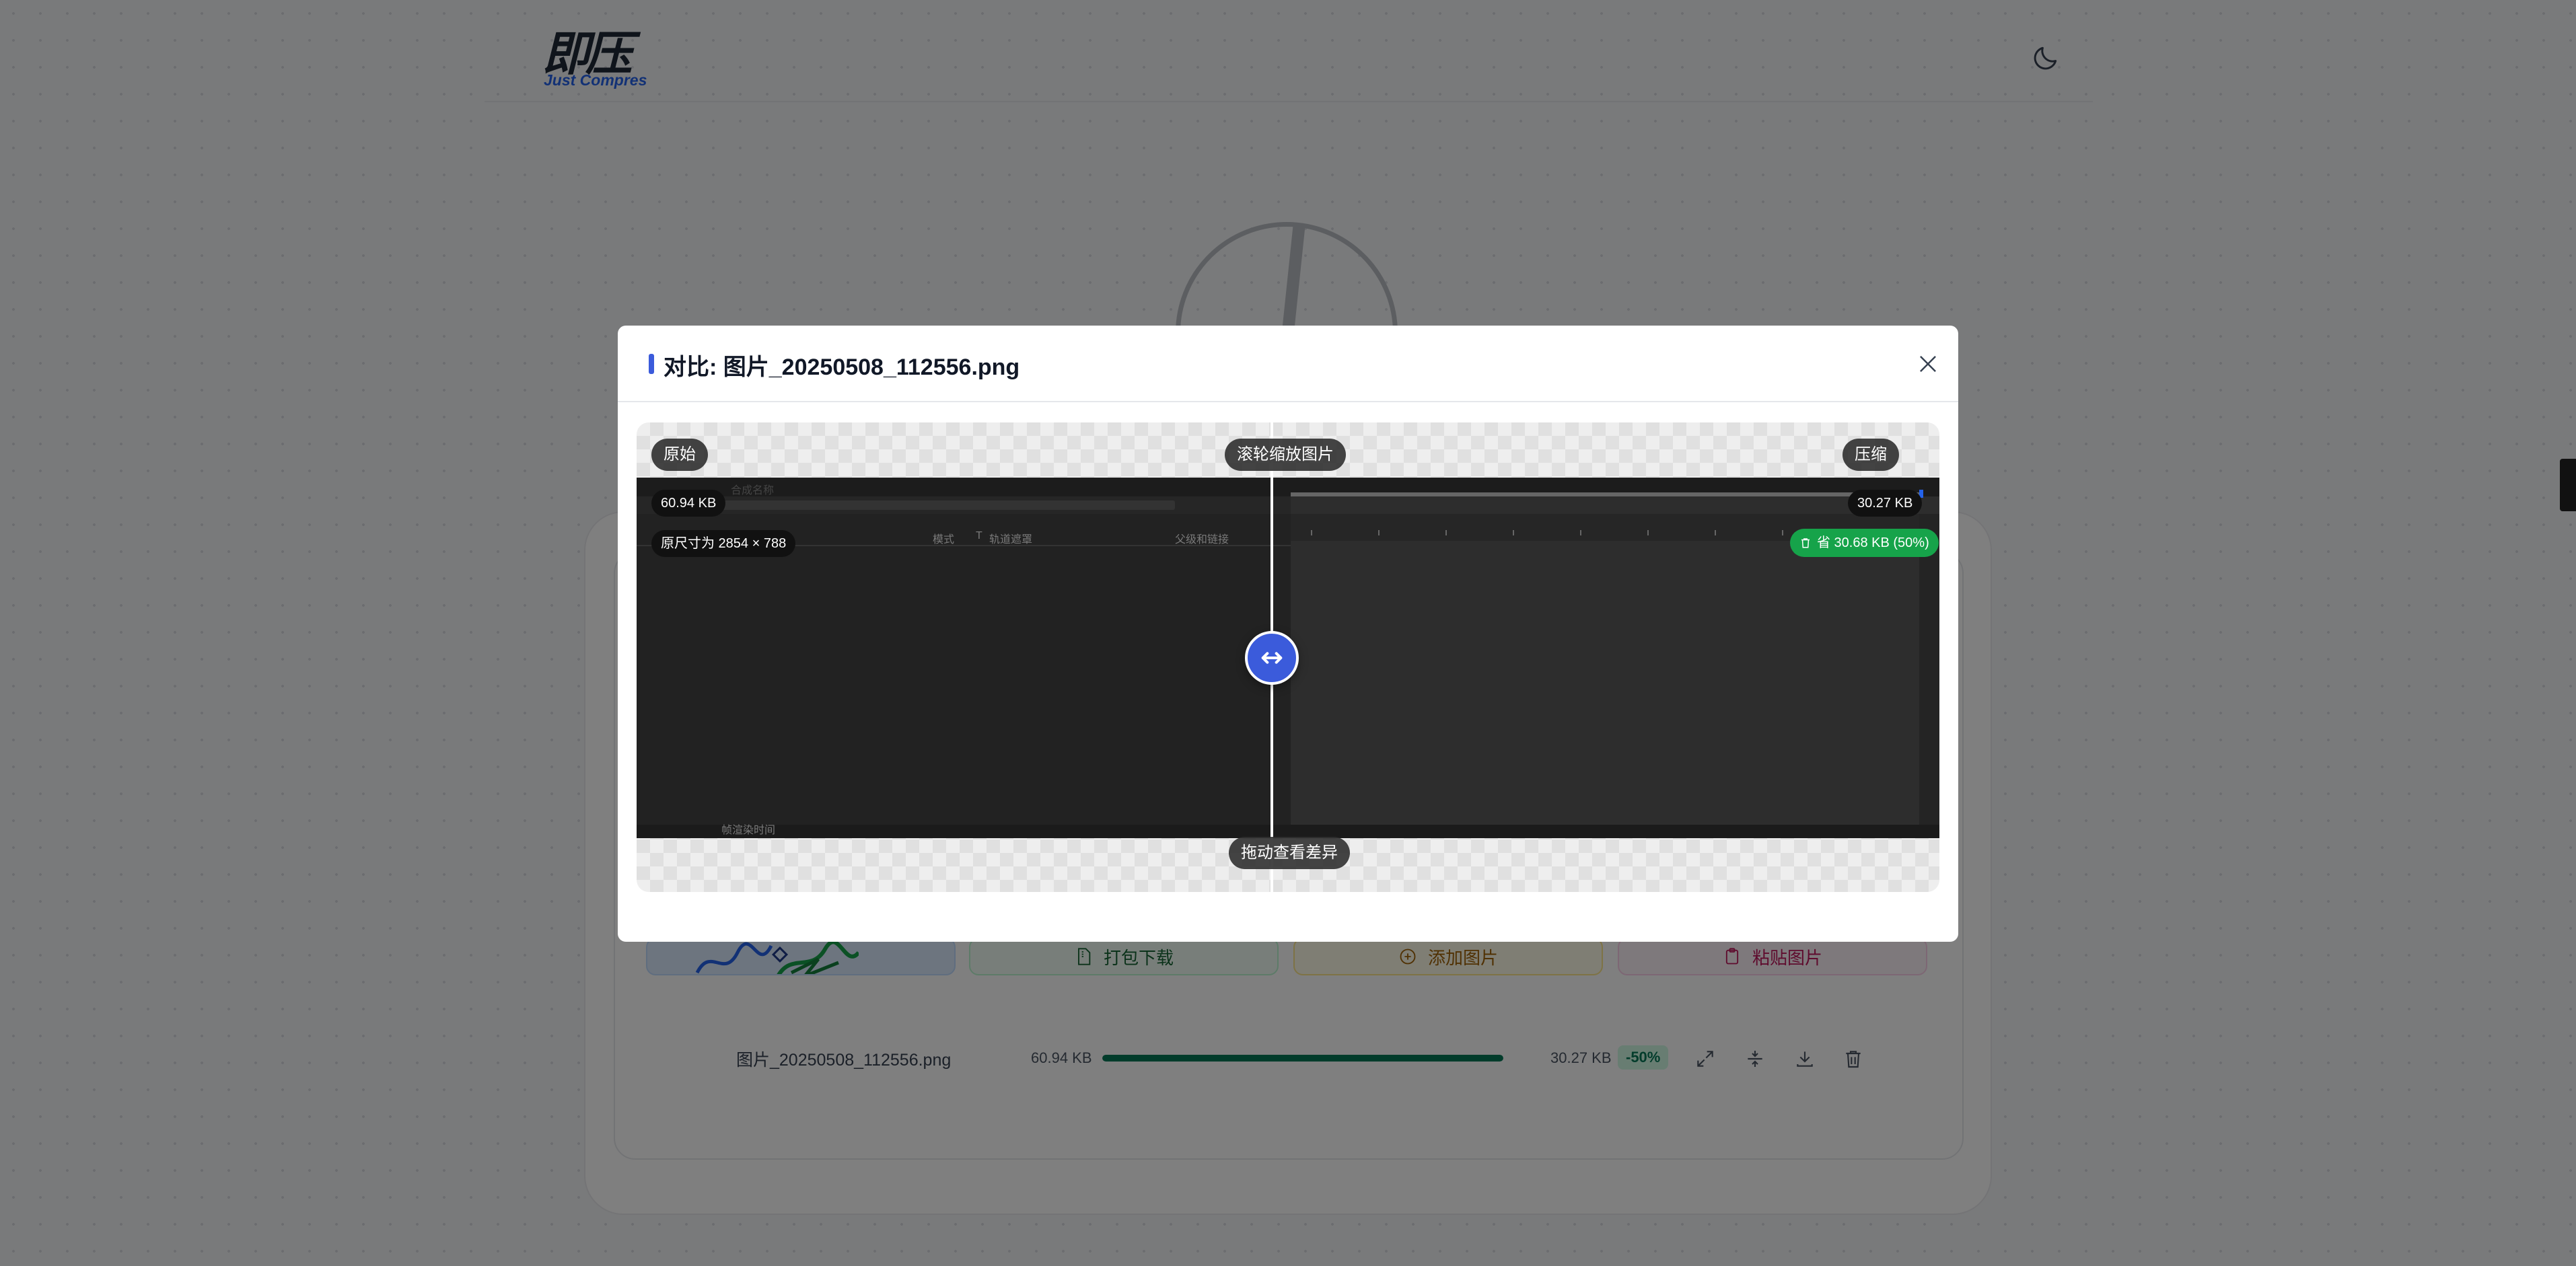 The image size is (2576, 1266). What do you see at coordinates (1929, 669) in the screenshot?
I see `screenshot-side-panel` at bounding box center [1929, 669].